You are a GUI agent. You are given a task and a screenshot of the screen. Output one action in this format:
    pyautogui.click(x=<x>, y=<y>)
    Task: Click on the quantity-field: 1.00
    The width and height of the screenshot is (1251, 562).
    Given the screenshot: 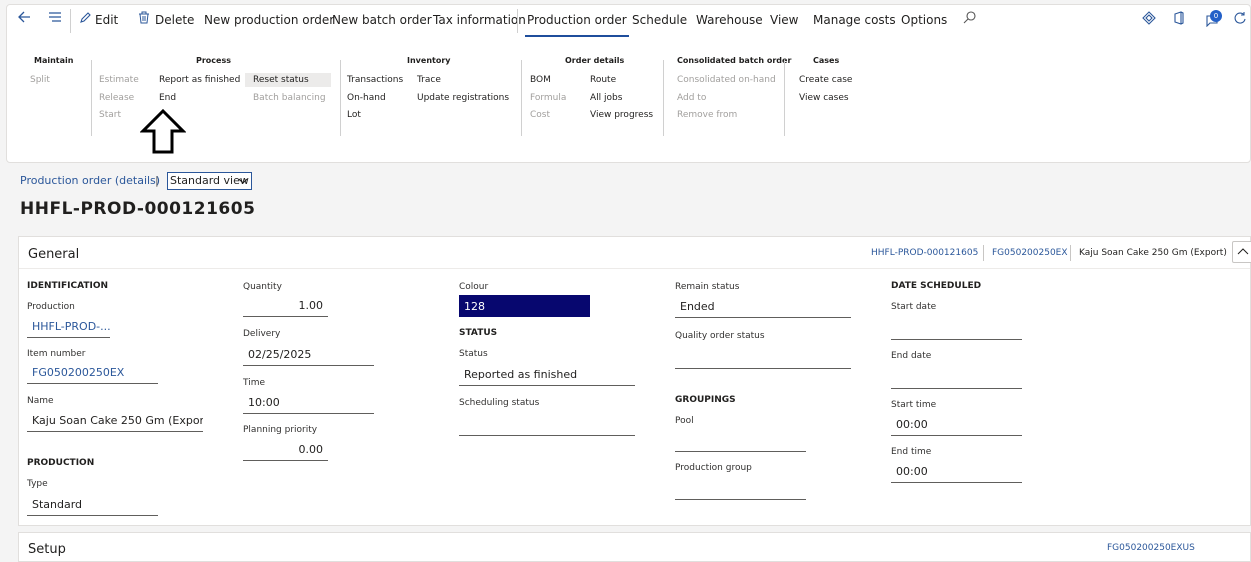 What is the action you would take?
    pyautogui.click(x=285, y=306)
    